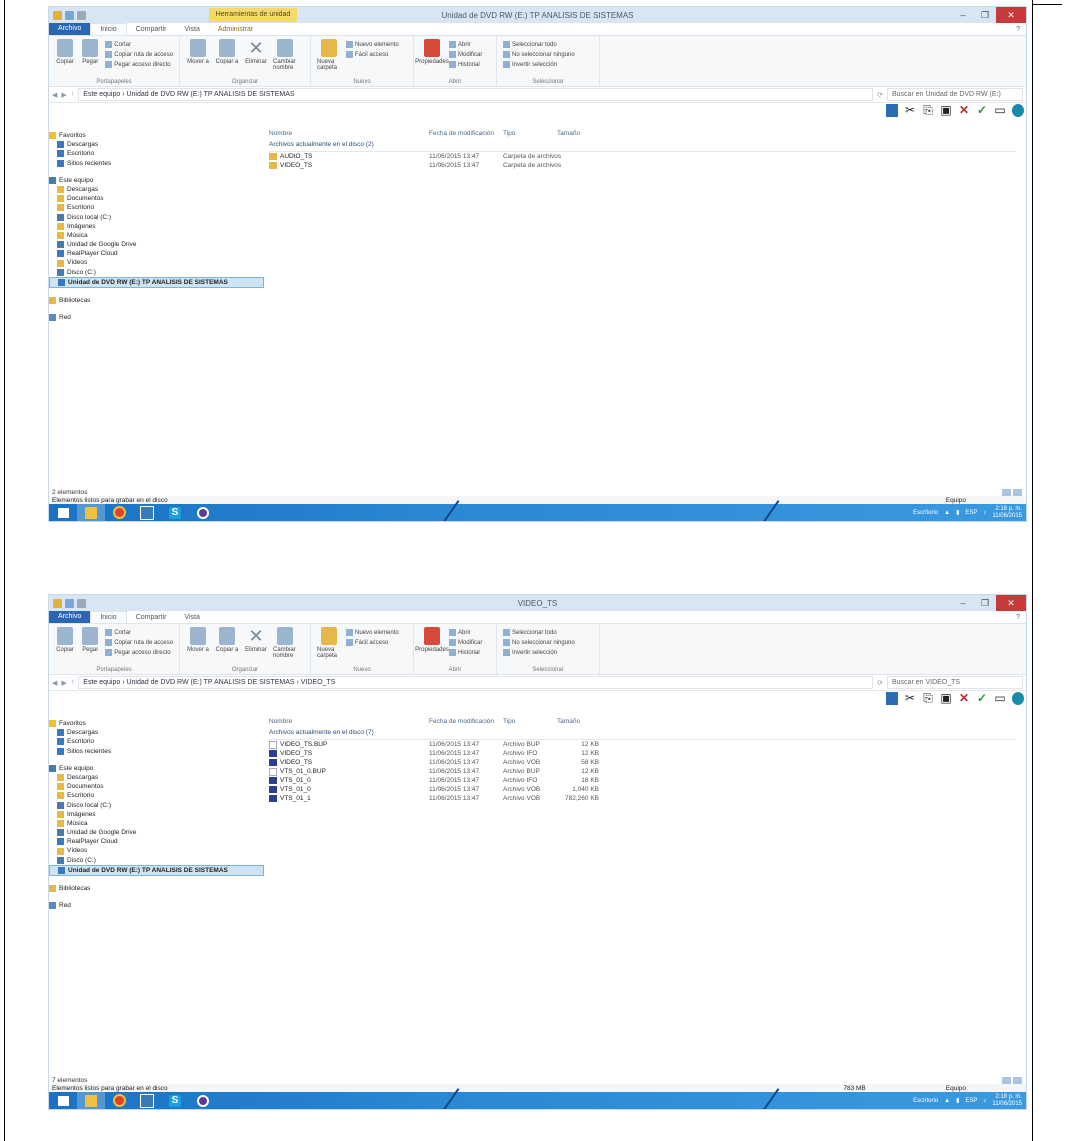  I want to click on search-input: Buscar en VIDEO_TS, so click(955, 682).